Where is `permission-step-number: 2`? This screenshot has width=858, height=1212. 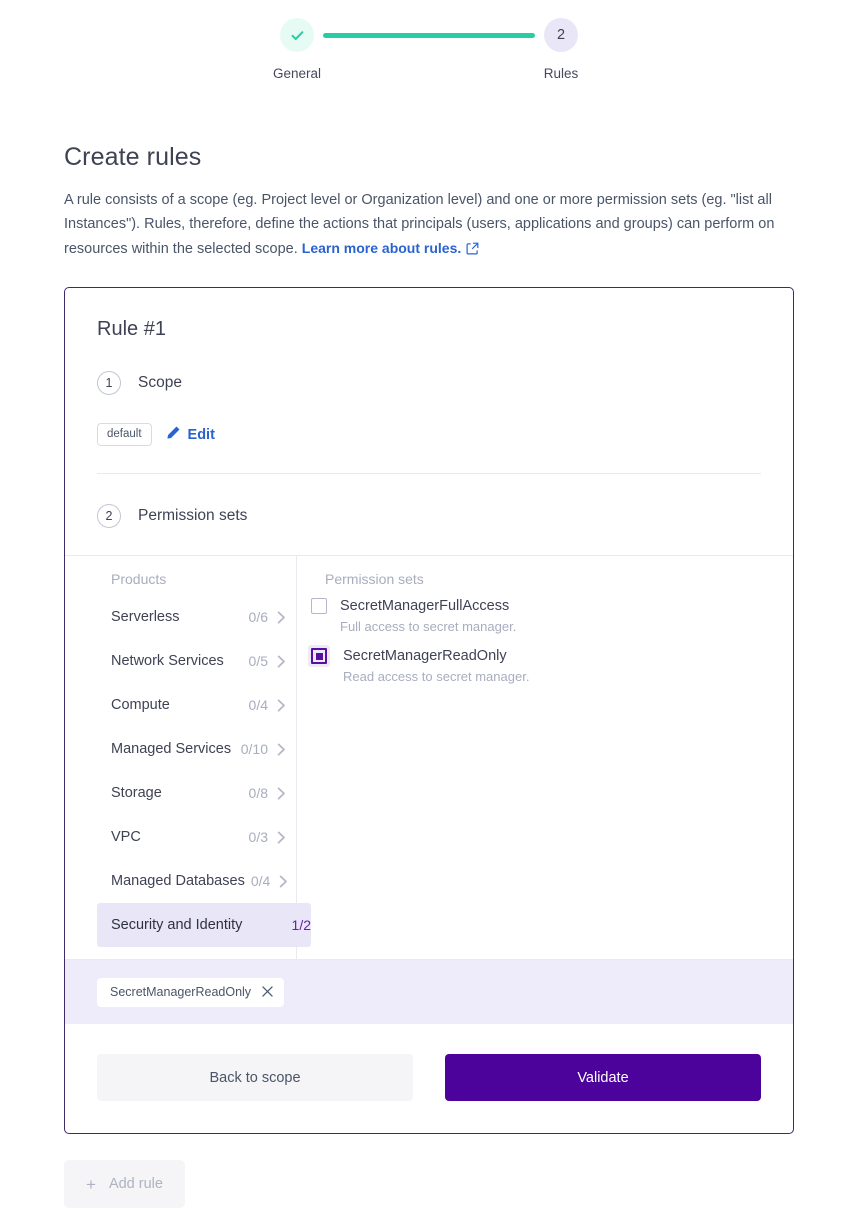
permission-step-number: 2 is located at coordinates (109, 516).